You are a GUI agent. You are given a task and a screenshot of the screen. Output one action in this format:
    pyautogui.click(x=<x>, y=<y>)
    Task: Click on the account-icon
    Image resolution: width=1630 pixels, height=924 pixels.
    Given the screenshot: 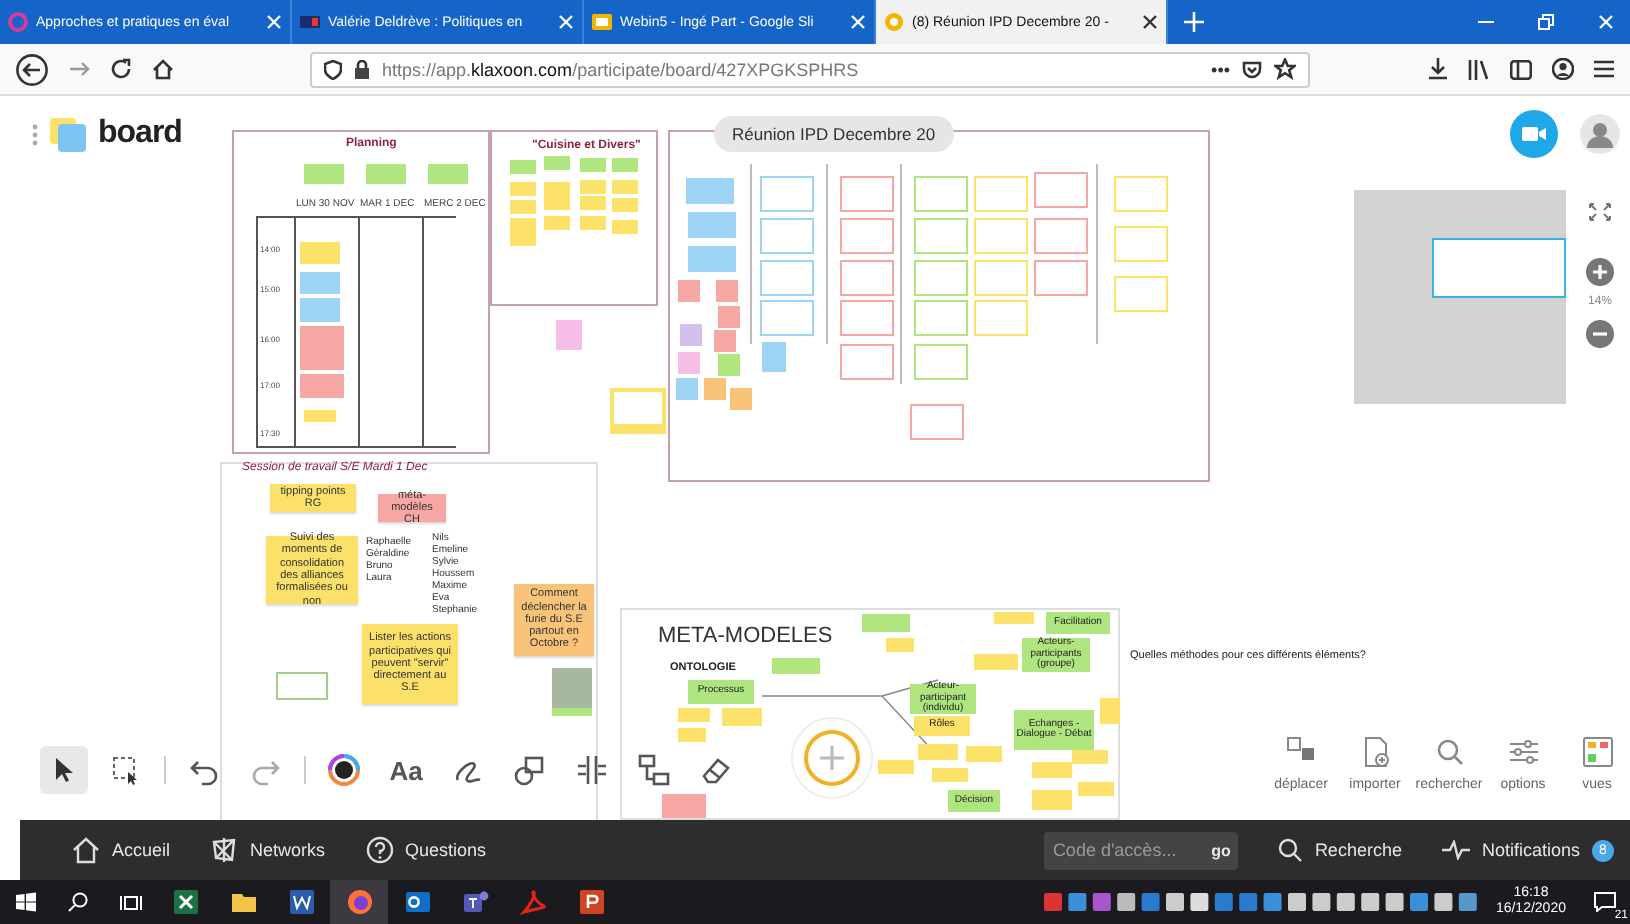 What is the action you would take?
    pyautogui.click(x=1563, y=69)
    